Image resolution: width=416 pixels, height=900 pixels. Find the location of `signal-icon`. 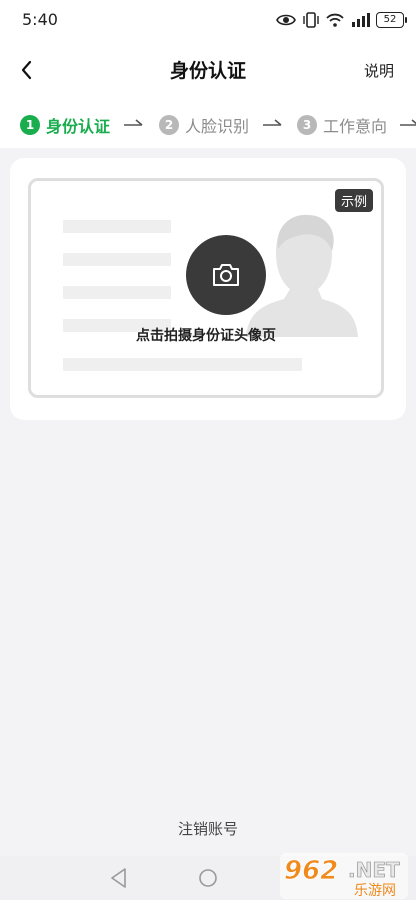

signal-icon is located at coordinates (361, 20).